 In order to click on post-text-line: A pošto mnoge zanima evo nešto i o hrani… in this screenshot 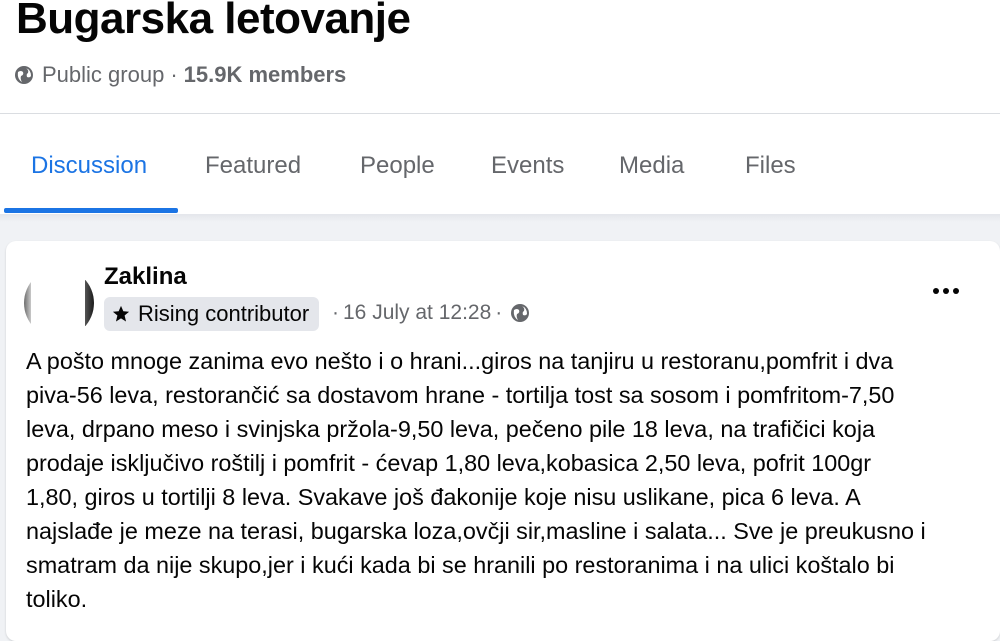, I will do `click(460, 361)`.